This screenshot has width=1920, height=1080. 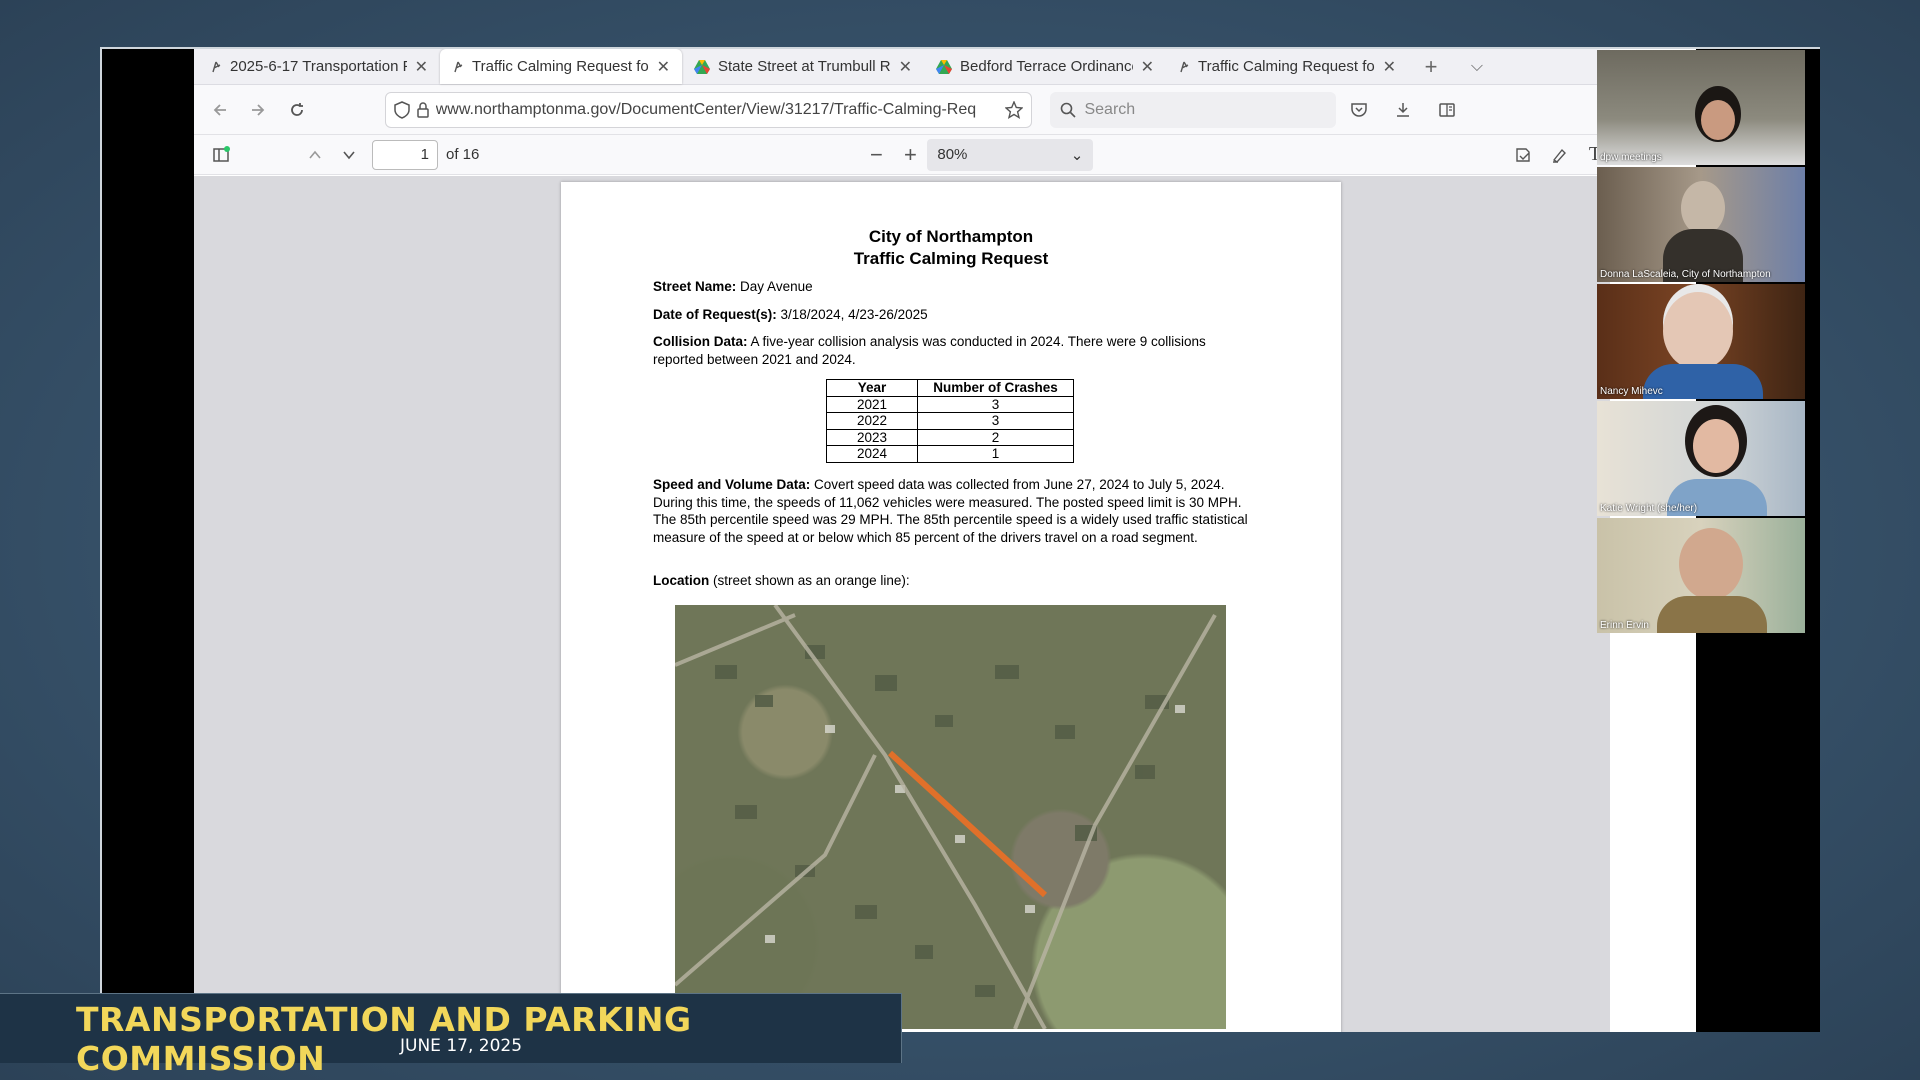 I want to click on star-icon, so click(x=1014, y=109).